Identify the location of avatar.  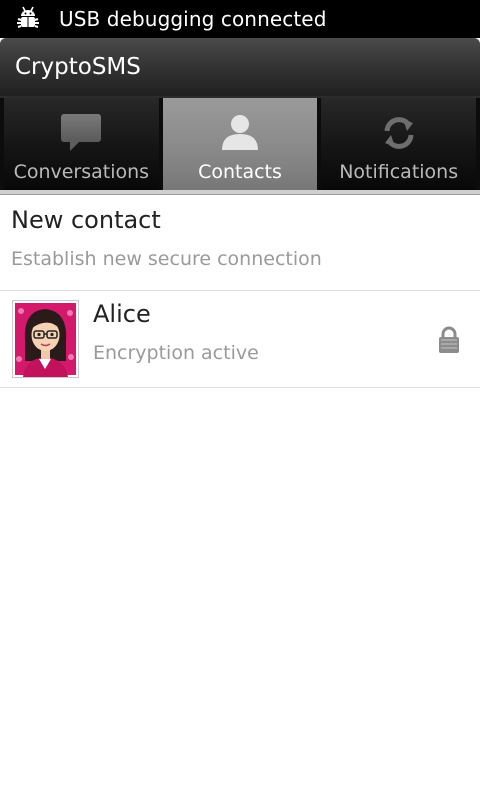
(45, 339).